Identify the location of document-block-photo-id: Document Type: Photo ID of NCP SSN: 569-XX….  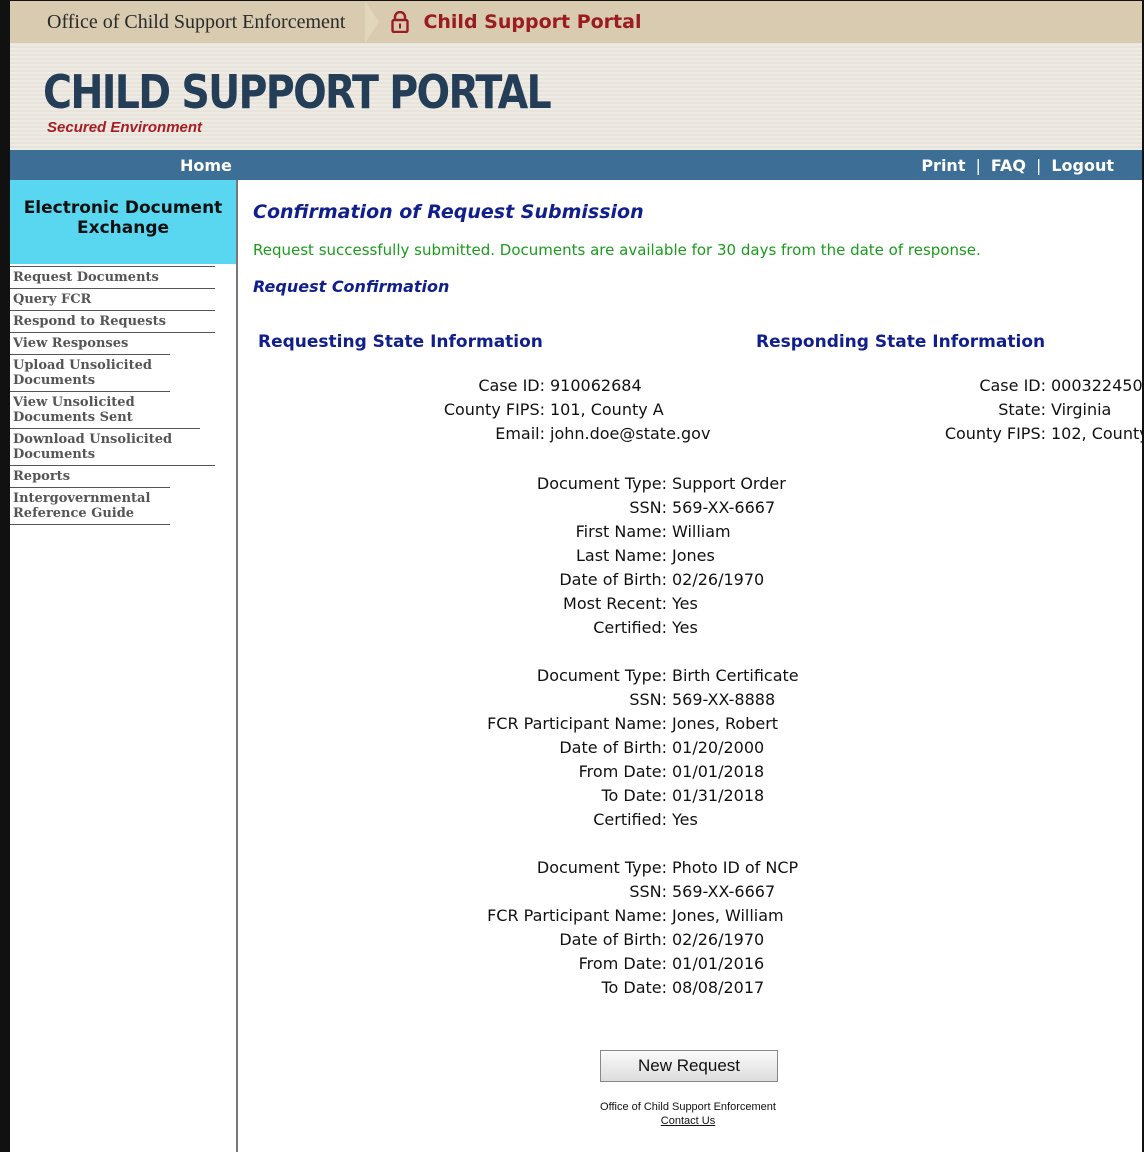
(525, 928).